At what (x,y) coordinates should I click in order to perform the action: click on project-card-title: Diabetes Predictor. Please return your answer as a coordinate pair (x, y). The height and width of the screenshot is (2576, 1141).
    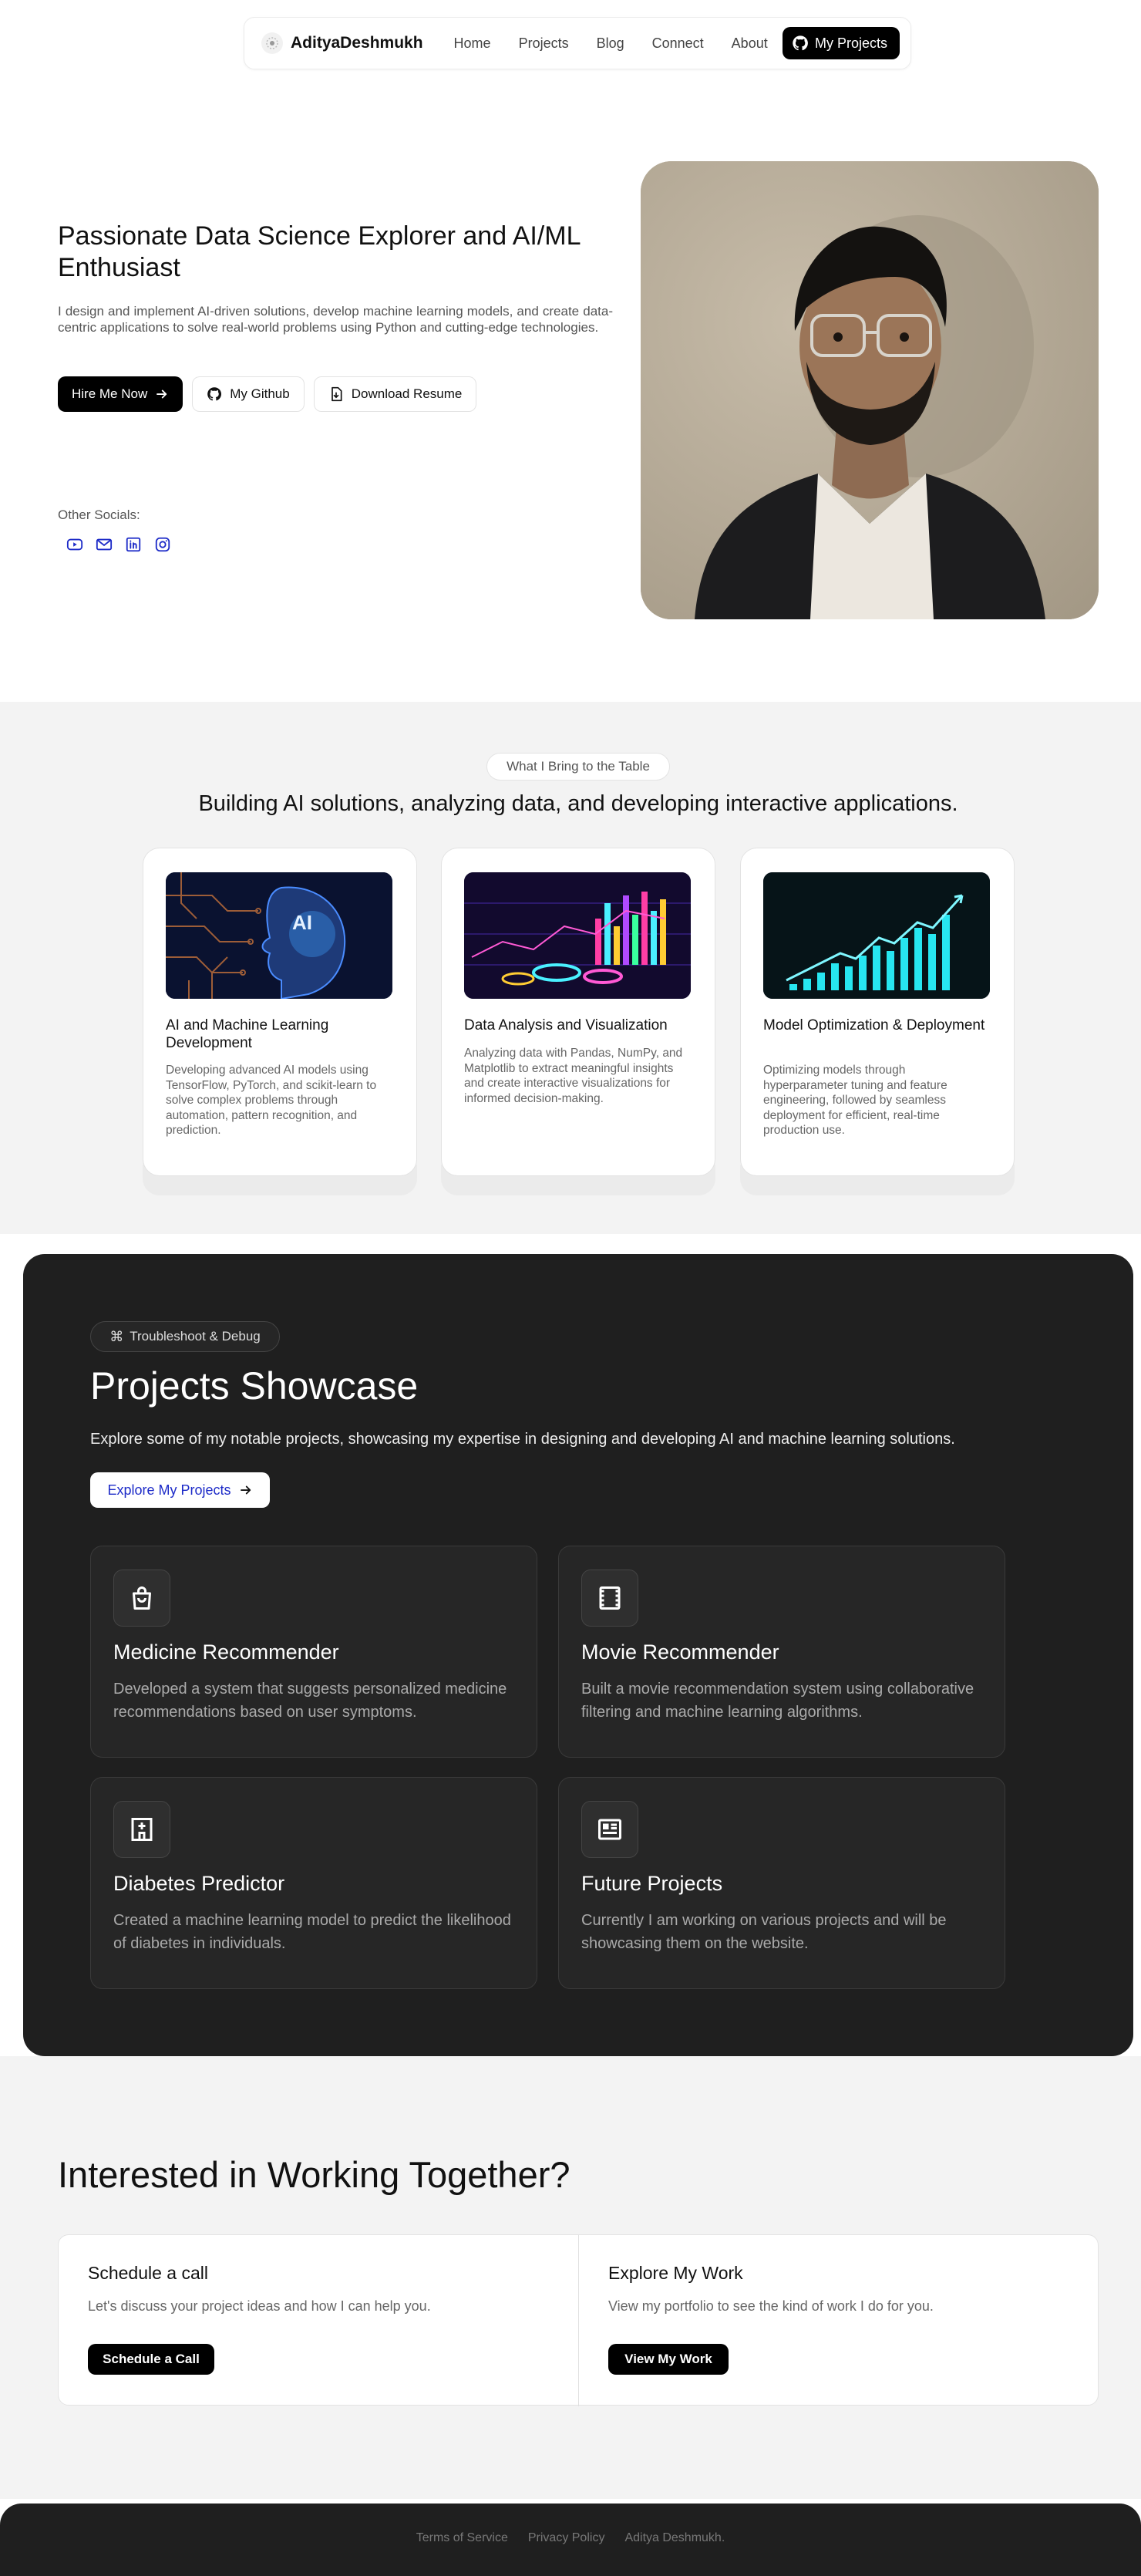
    Looking at the image, I should click on (199, 1883).